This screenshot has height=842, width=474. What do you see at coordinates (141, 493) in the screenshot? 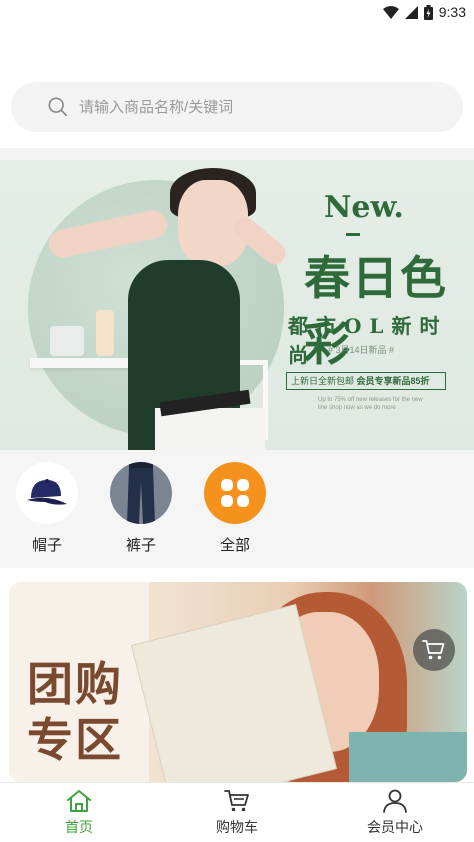
I see `pants-icon` at bounding box center [141, 493].